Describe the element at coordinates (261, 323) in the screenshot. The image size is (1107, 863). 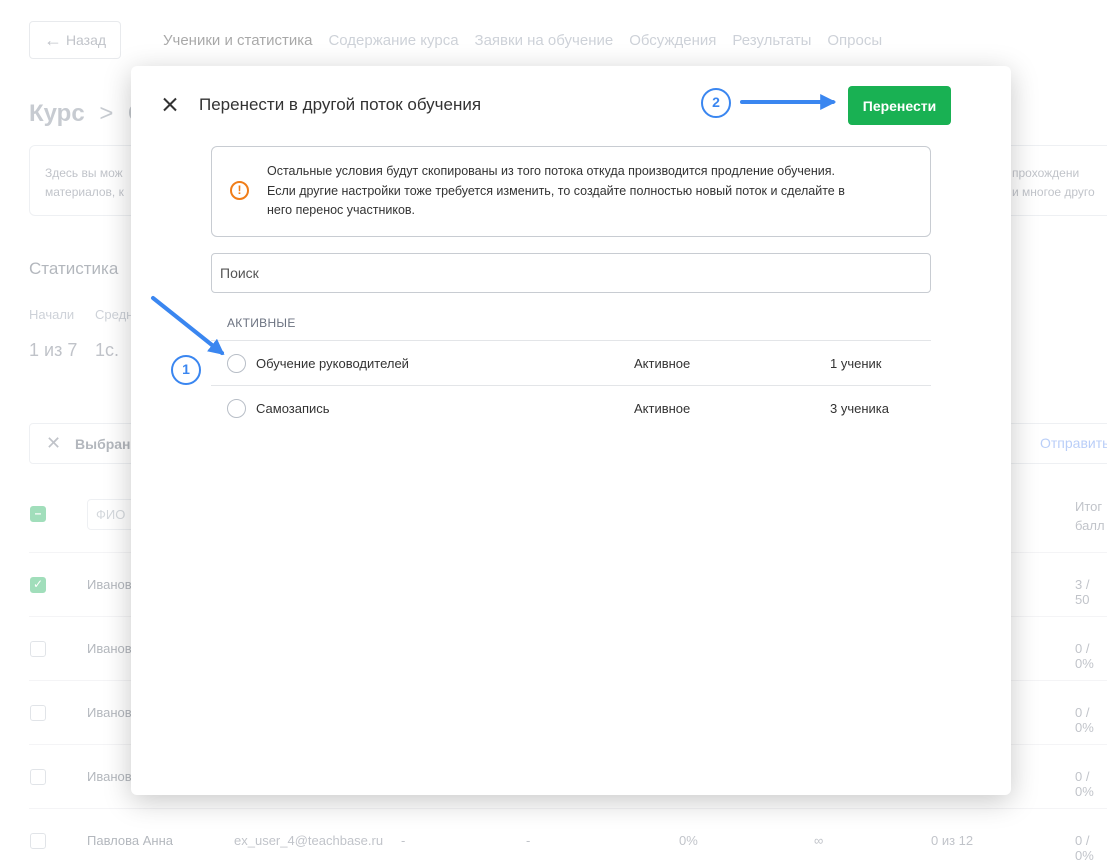
I see `section-label-active: АКТИВНЫЕ` at that location.